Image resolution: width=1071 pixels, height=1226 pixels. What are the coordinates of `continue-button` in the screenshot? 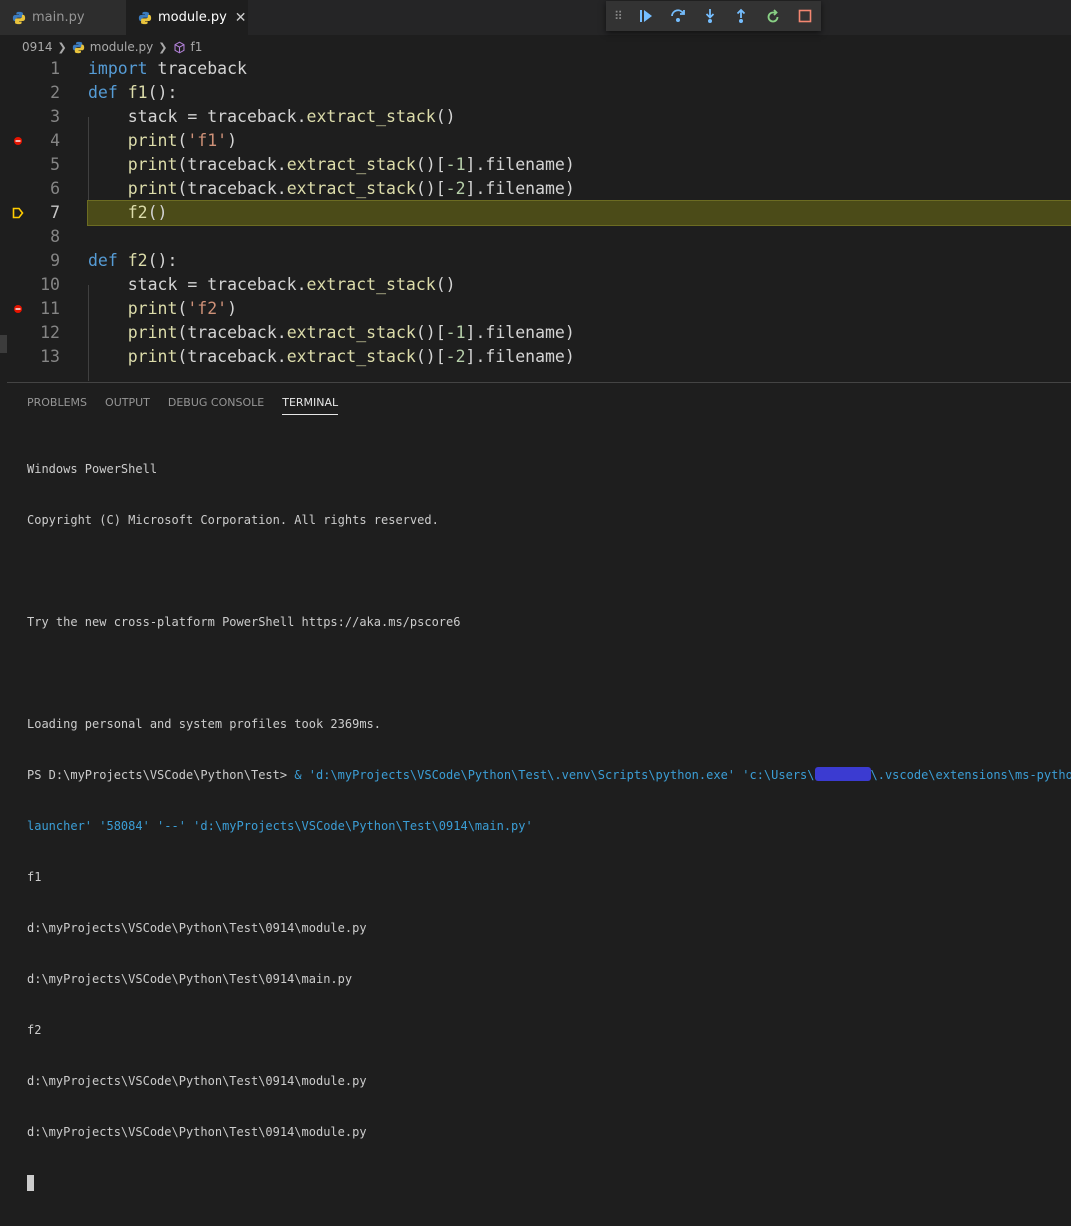 It's located at (646, 16).